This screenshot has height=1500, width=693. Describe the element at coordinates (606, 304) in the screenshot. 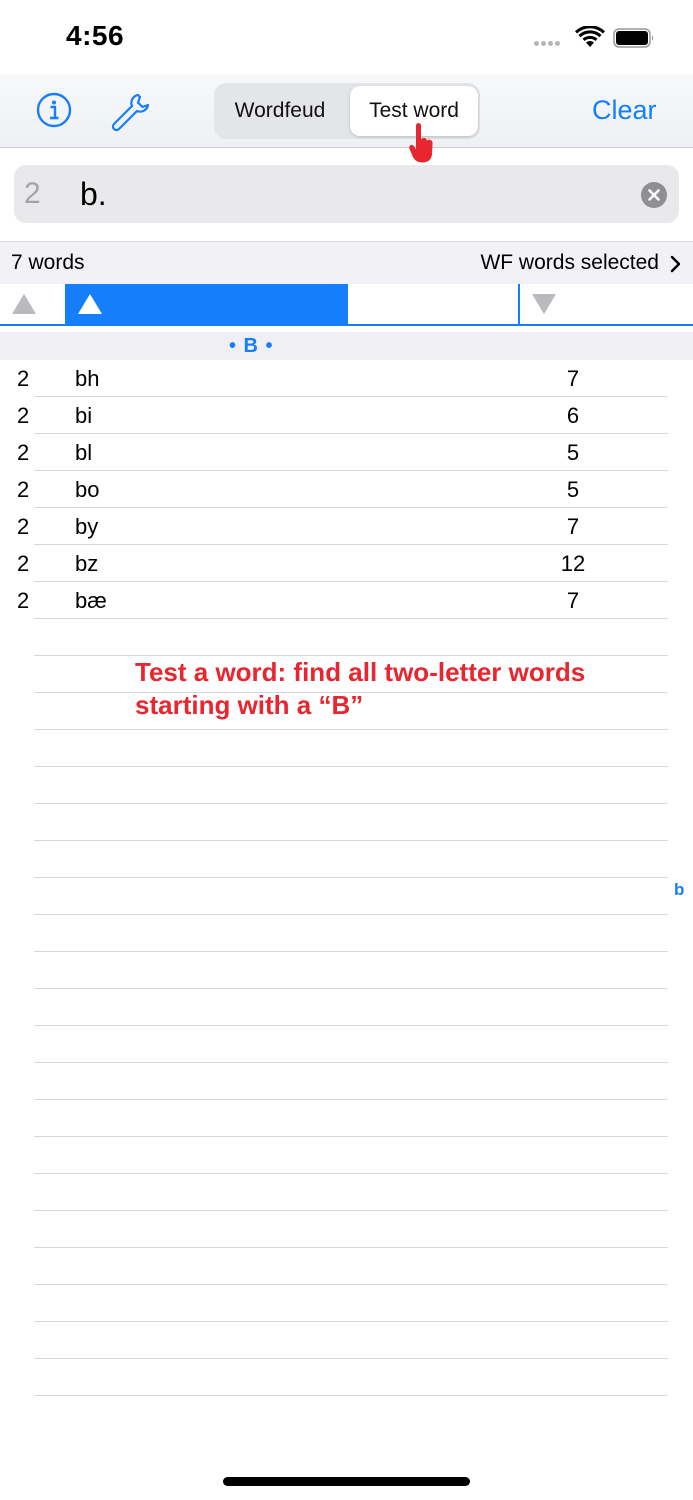

I see `sort-by-score-button` at that location.